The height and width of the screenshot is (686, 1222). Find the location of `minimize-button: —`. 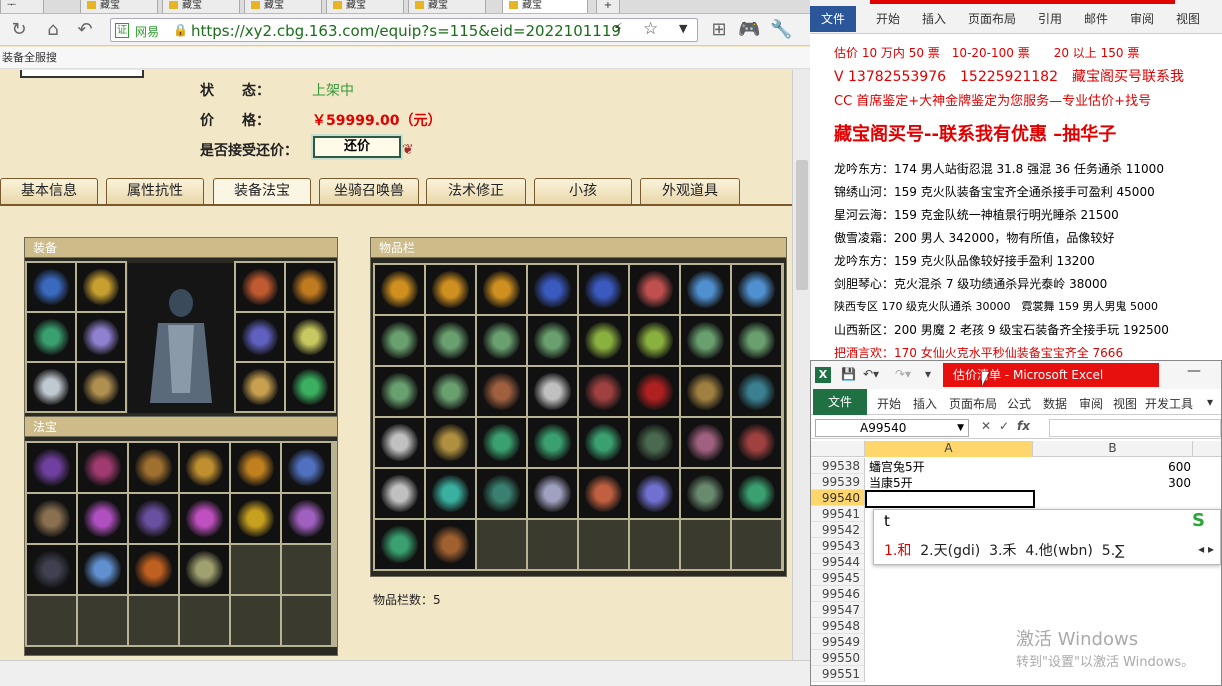

minimize-button: — is located at coordinates (1194, 371).